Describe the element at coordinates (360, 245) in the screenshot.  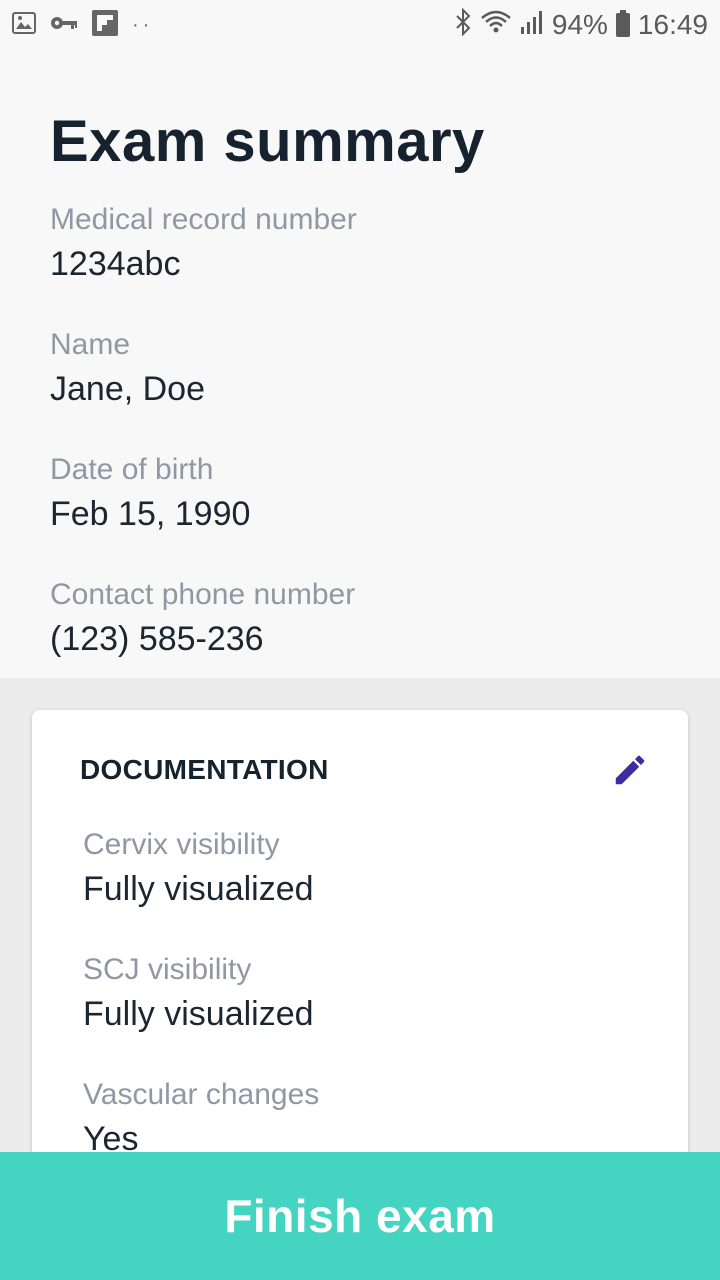
I see `medical-record-field: Medical record number 1234abc` at that location.